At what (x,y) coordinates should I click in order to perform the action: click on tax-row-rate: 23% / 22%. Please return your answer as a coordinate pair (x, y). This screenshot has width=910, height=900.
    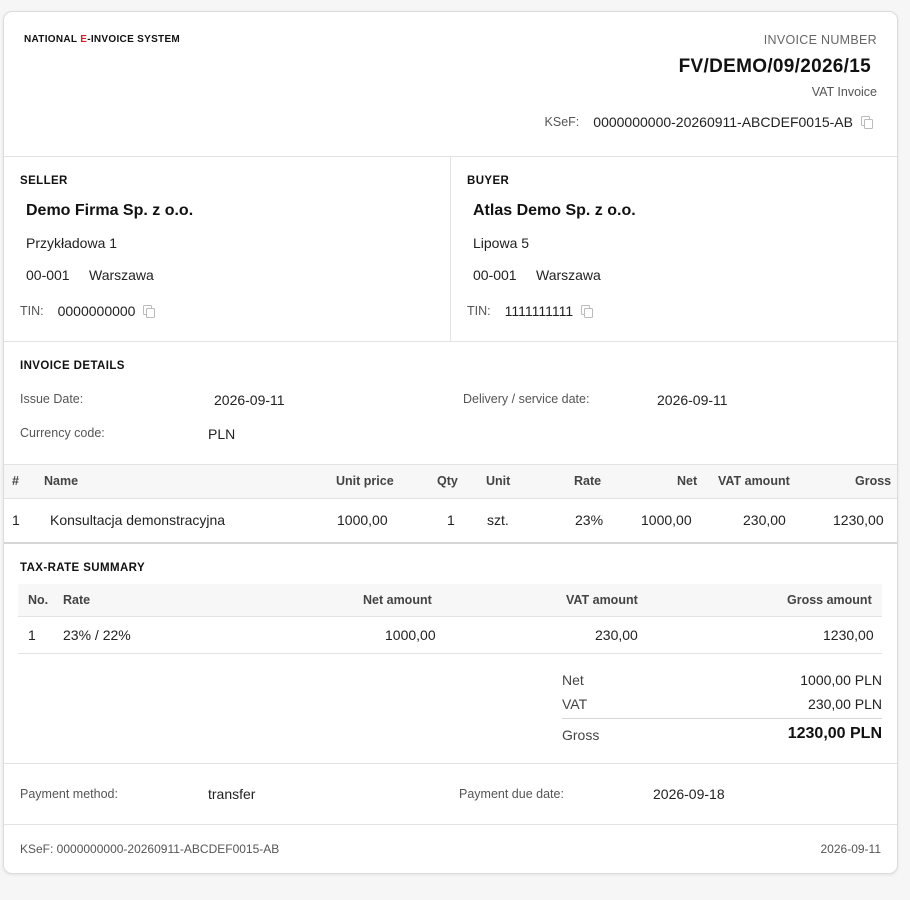
    Looking at the image, I should click on (97, 635).